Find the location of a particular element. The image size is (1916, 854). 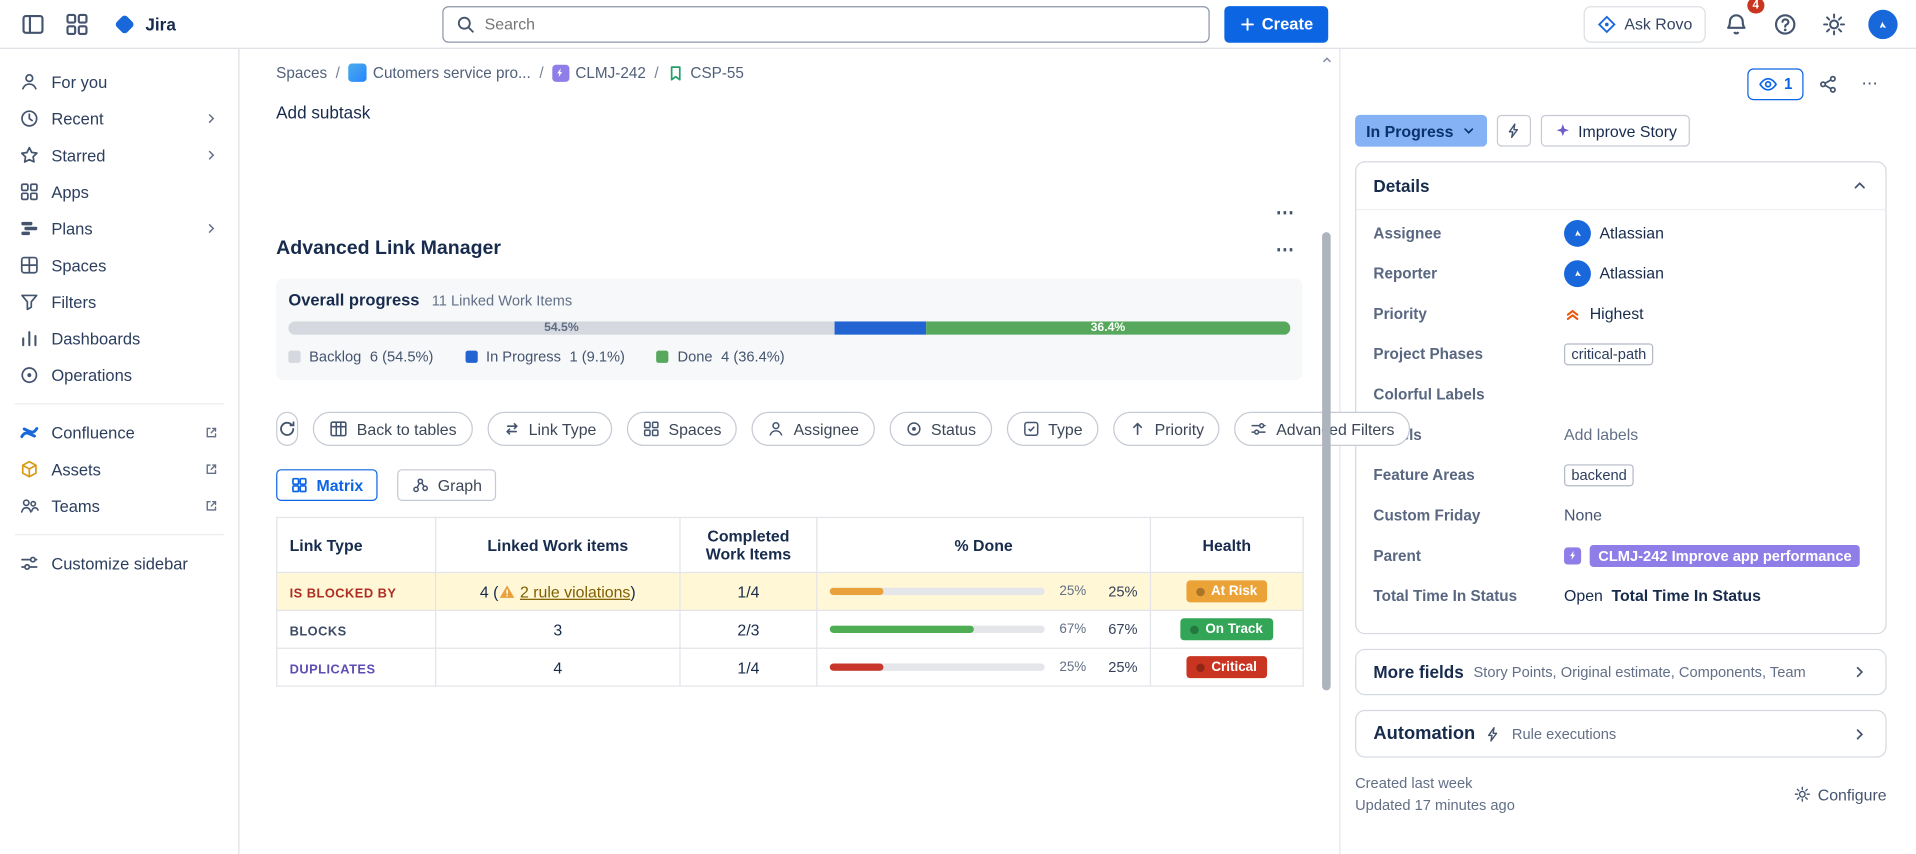

breadcrumb-epic: CLMJ-242 is located at coordinates (599, 73).